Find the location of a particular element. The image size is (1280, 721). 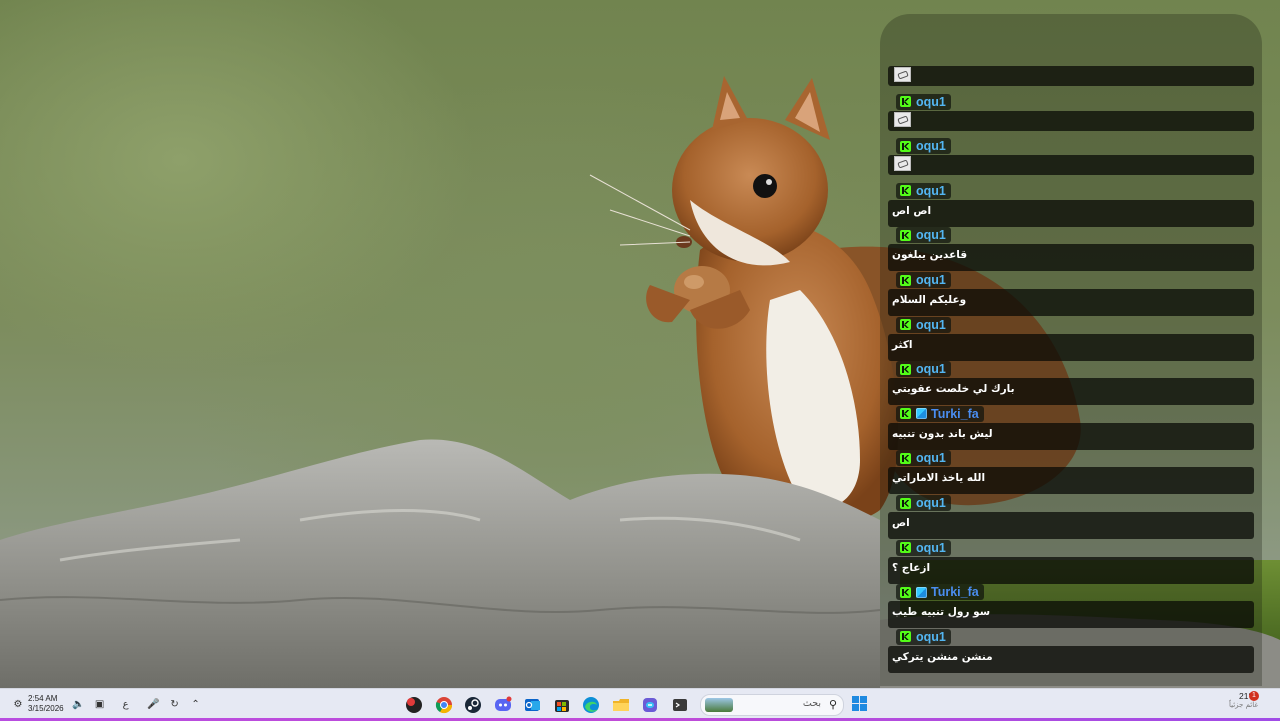

weather-desc: غائم جزئياً is located at coordinates (1243, 705).